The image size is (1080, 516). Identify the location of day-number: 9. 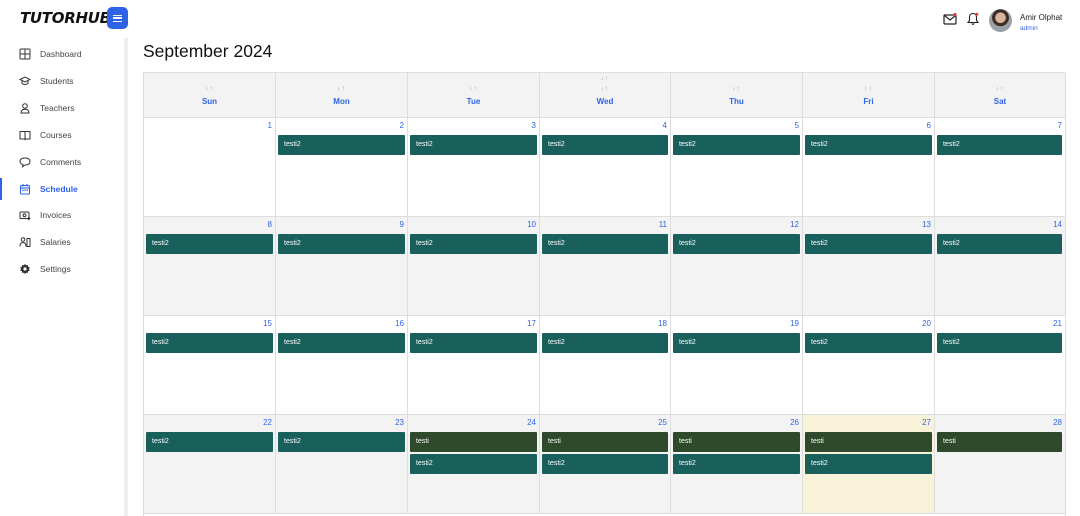
(402, 224).